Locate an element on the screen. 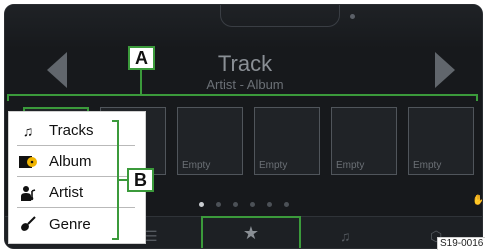 The width and height of the screenshot is (485, 250). music-note-icon: ♫ is located at coordinates (28, 130).